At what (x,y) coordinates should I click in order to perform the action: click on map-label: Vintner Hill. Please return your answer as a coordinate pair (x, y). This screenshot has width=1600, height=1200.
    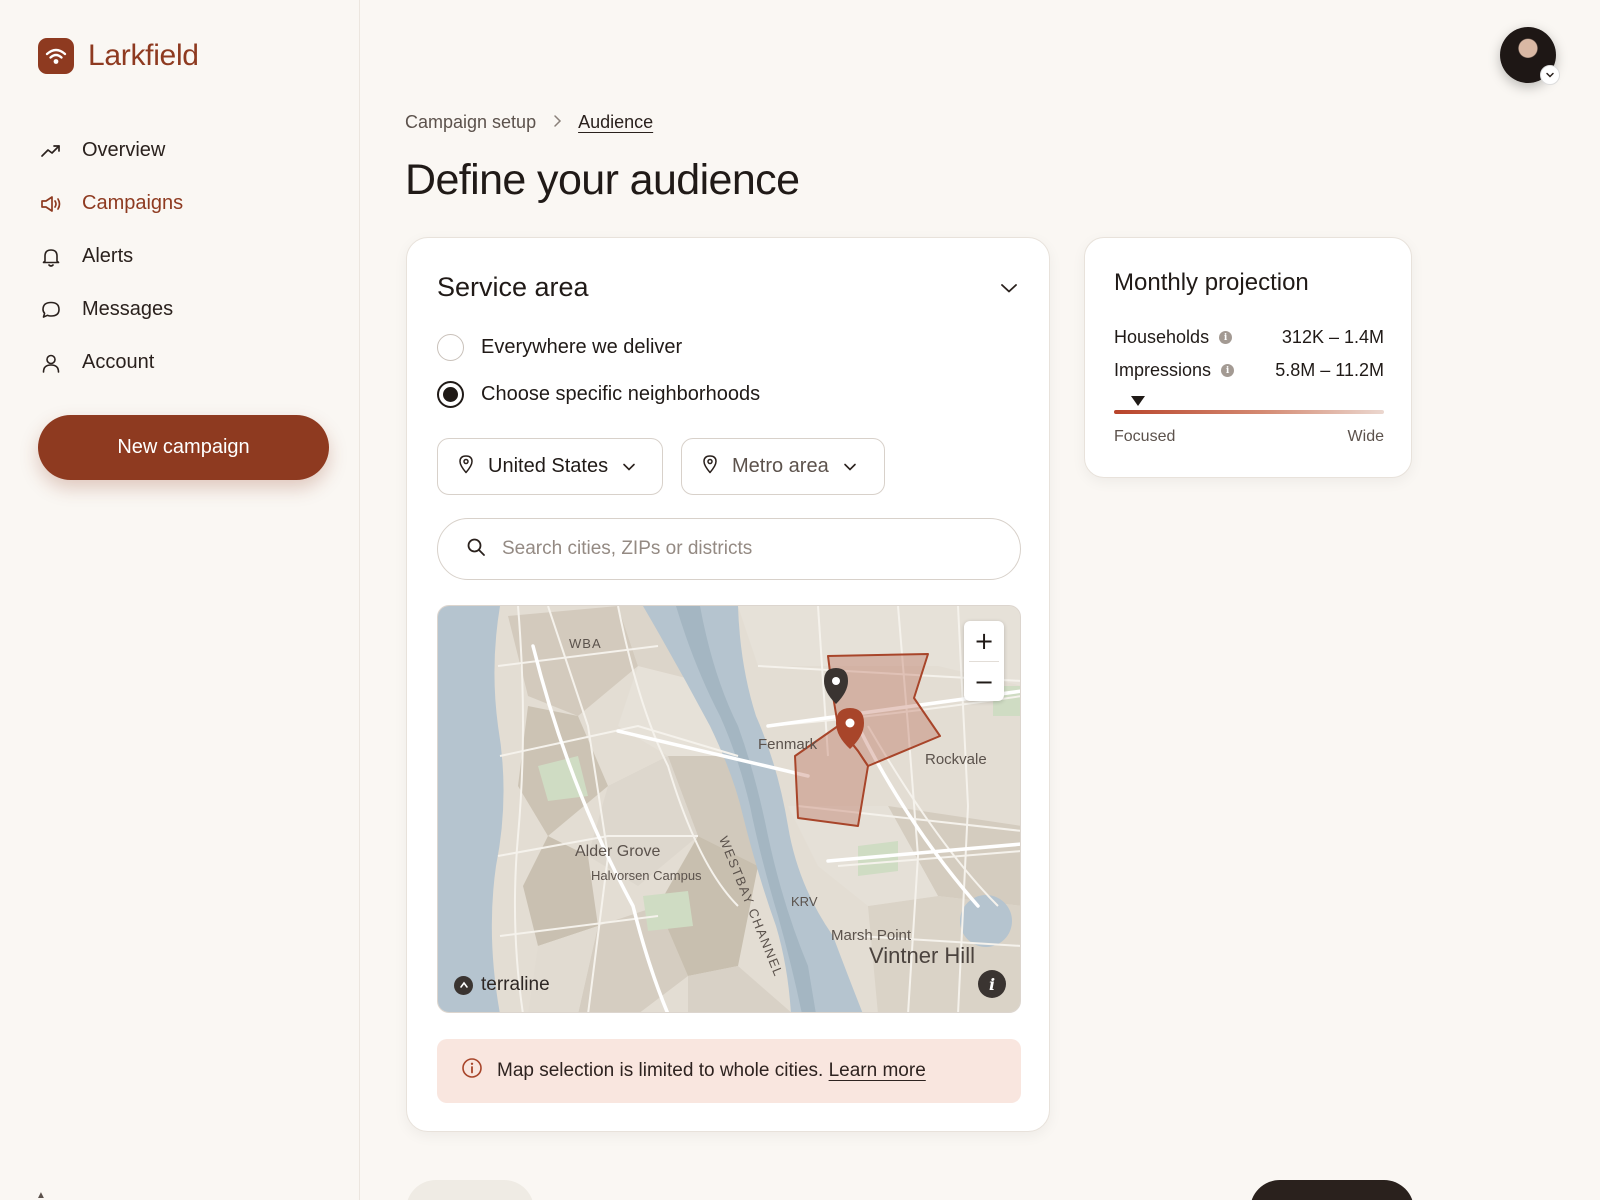
    Looking at the image, I should click on (922, 955).